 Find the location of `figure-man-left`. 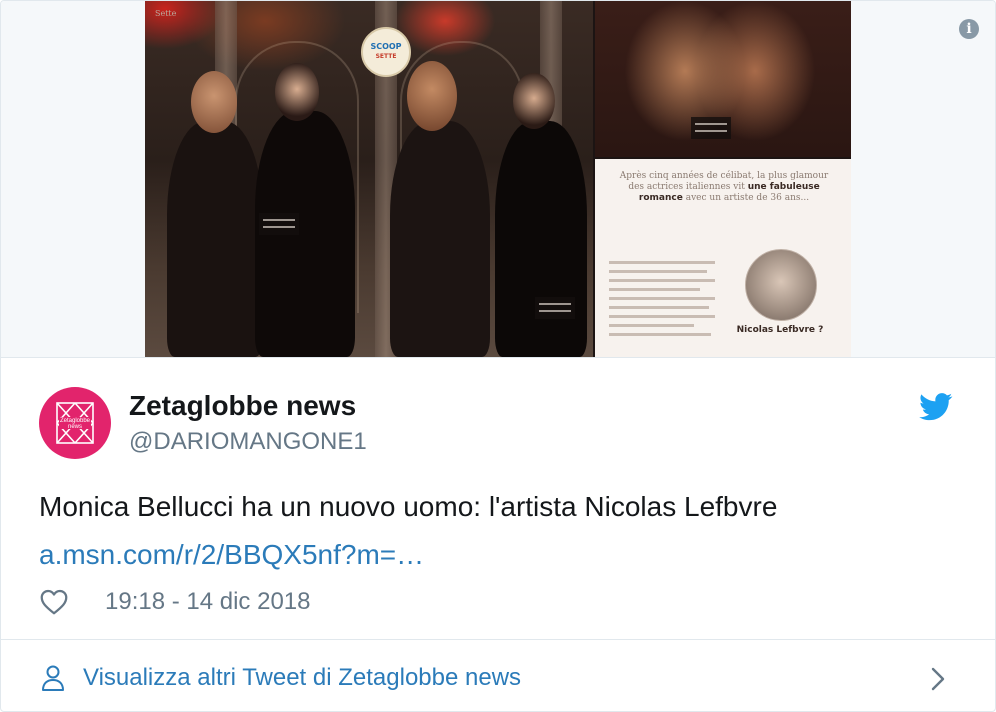

figure-man-left is located at coordinates (215, 239).